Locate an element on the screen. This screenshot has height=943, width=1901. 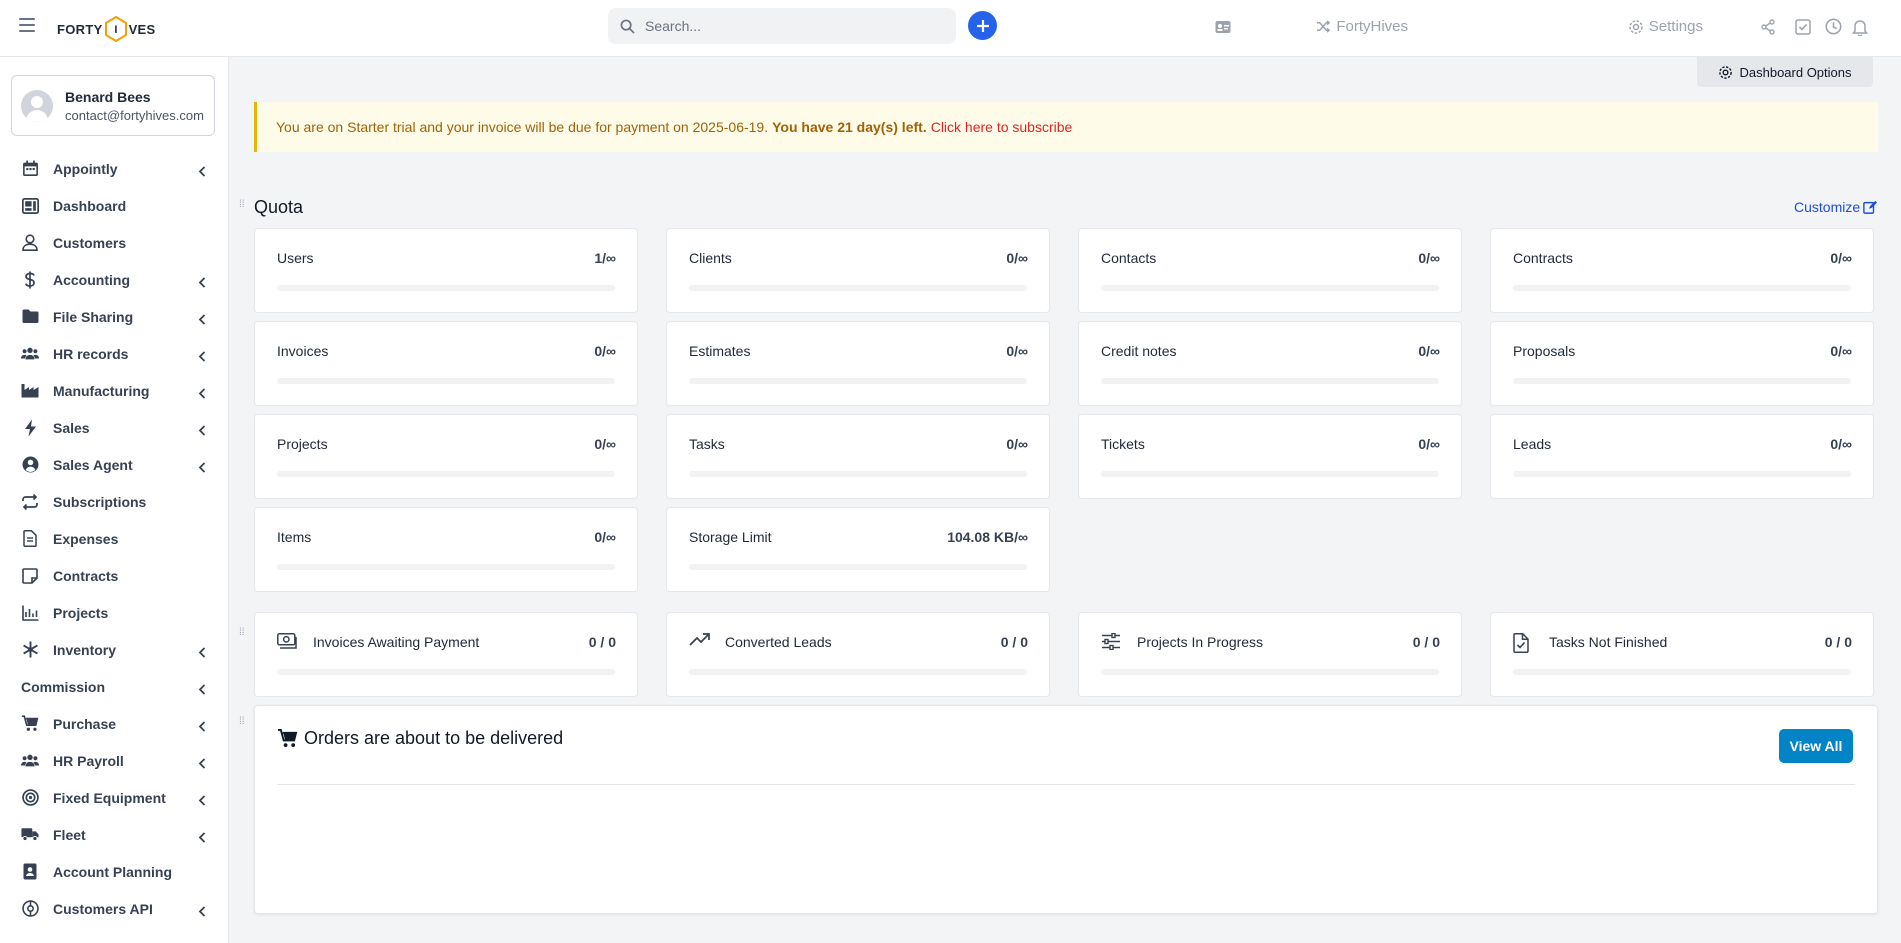
dashboard-options-button: Dashboard Options is located at coordinates (1785, 72).